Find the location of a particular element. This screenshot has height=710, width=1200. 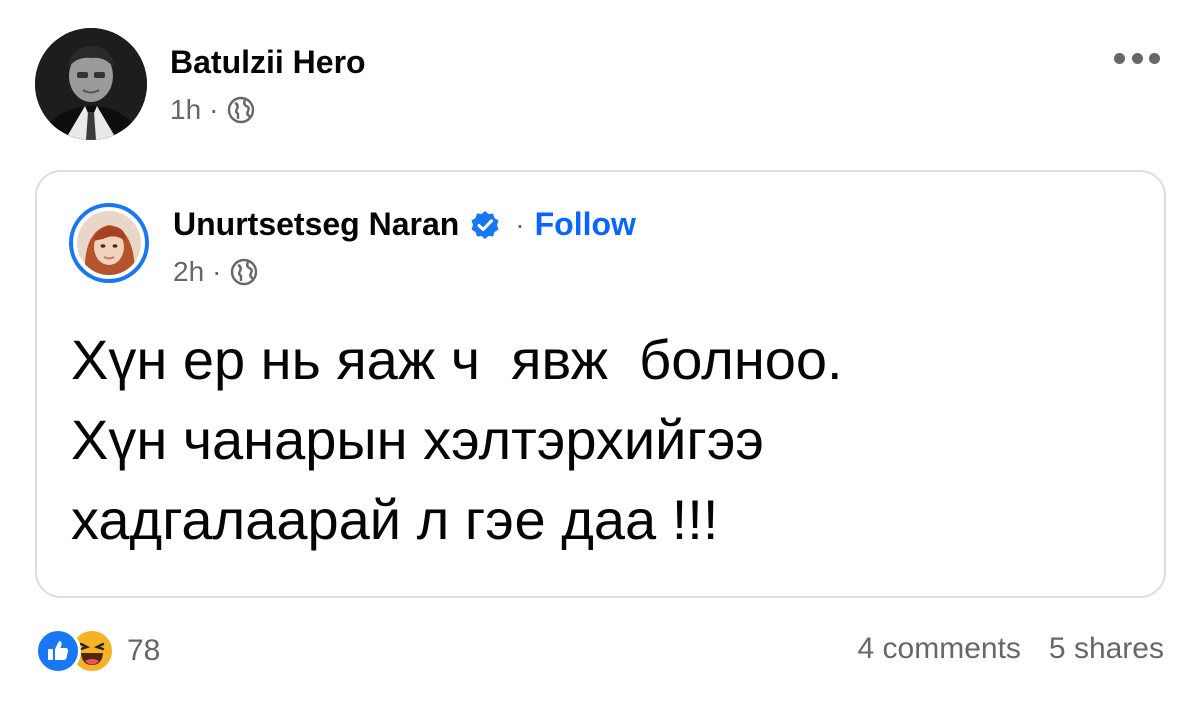

footer-stats: 4 comments 5 shares is located at coordinates (1011, 649).